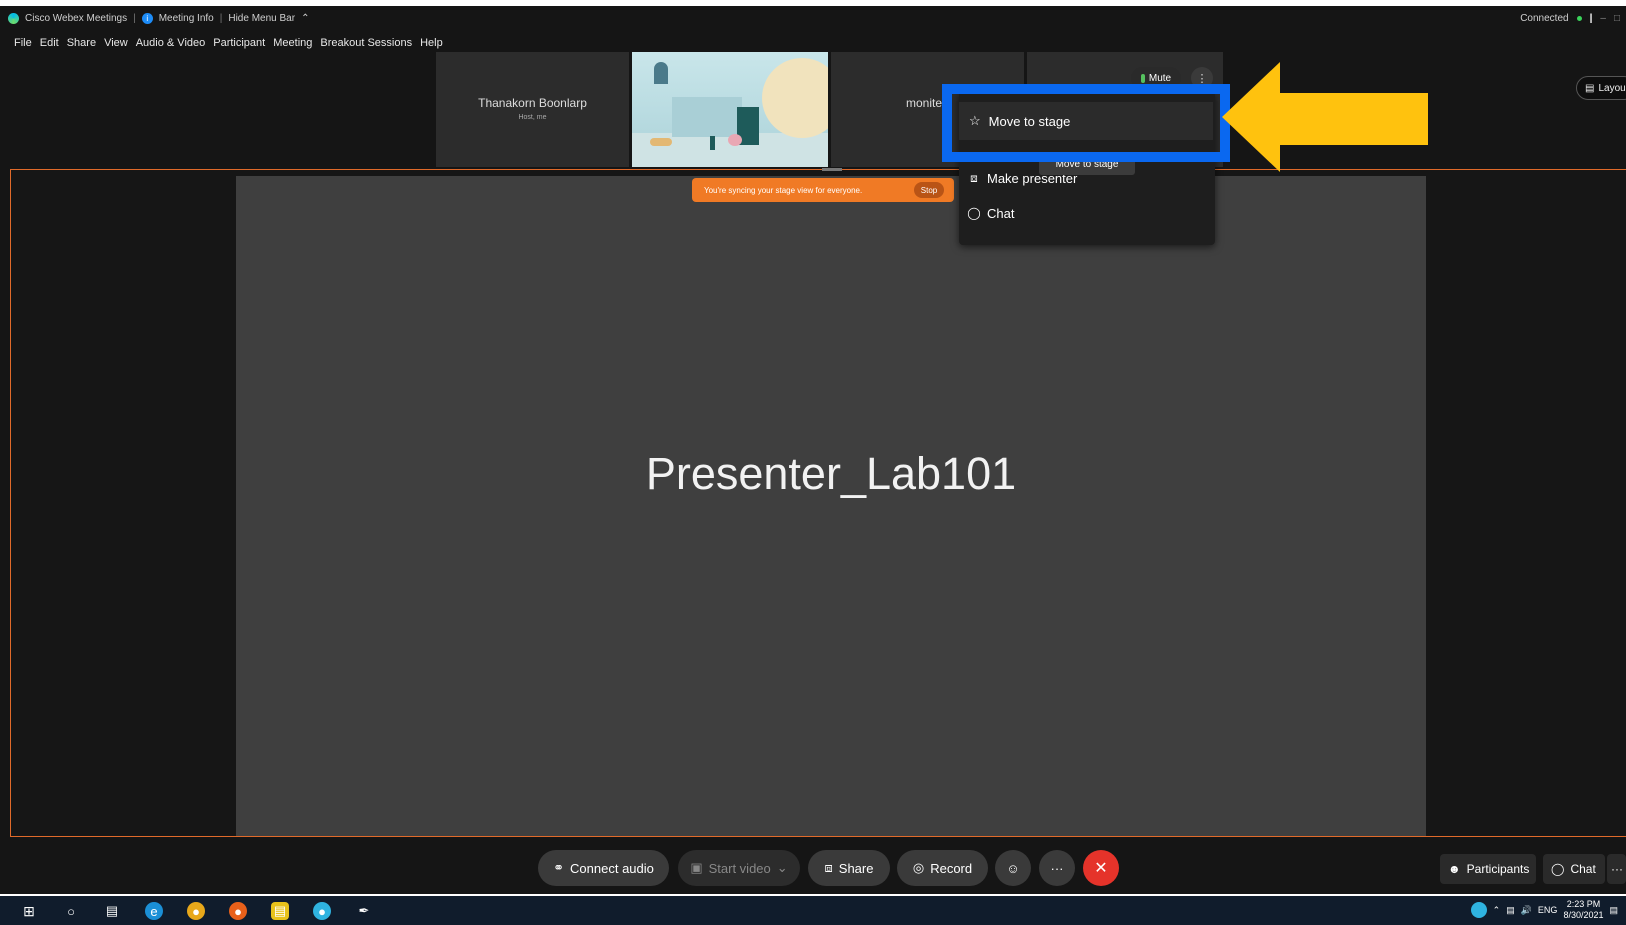  Describe the element at coordinates (1510, 910) in the screenshot. I see `network-icon: ▤` at that location.